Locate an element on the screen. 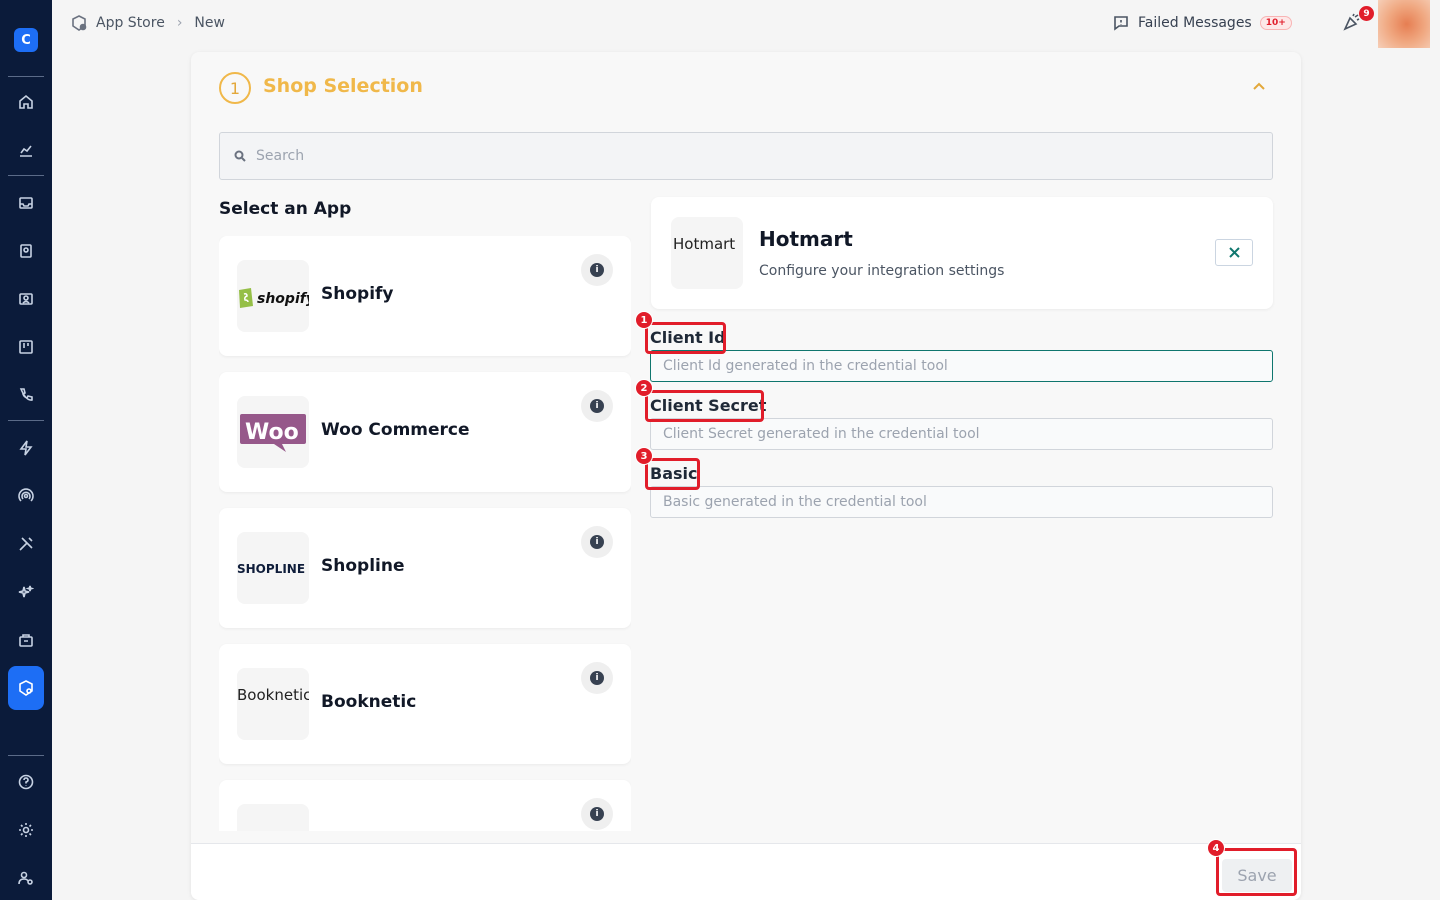  close-icon is located at coordinates (1234, 252).